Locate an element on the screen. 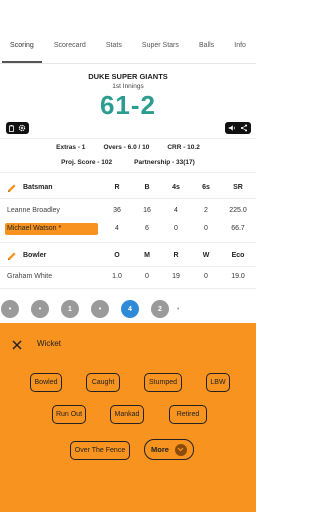 The image size is (320, 512). overs-heading: O is located at coordinates (117, 255).